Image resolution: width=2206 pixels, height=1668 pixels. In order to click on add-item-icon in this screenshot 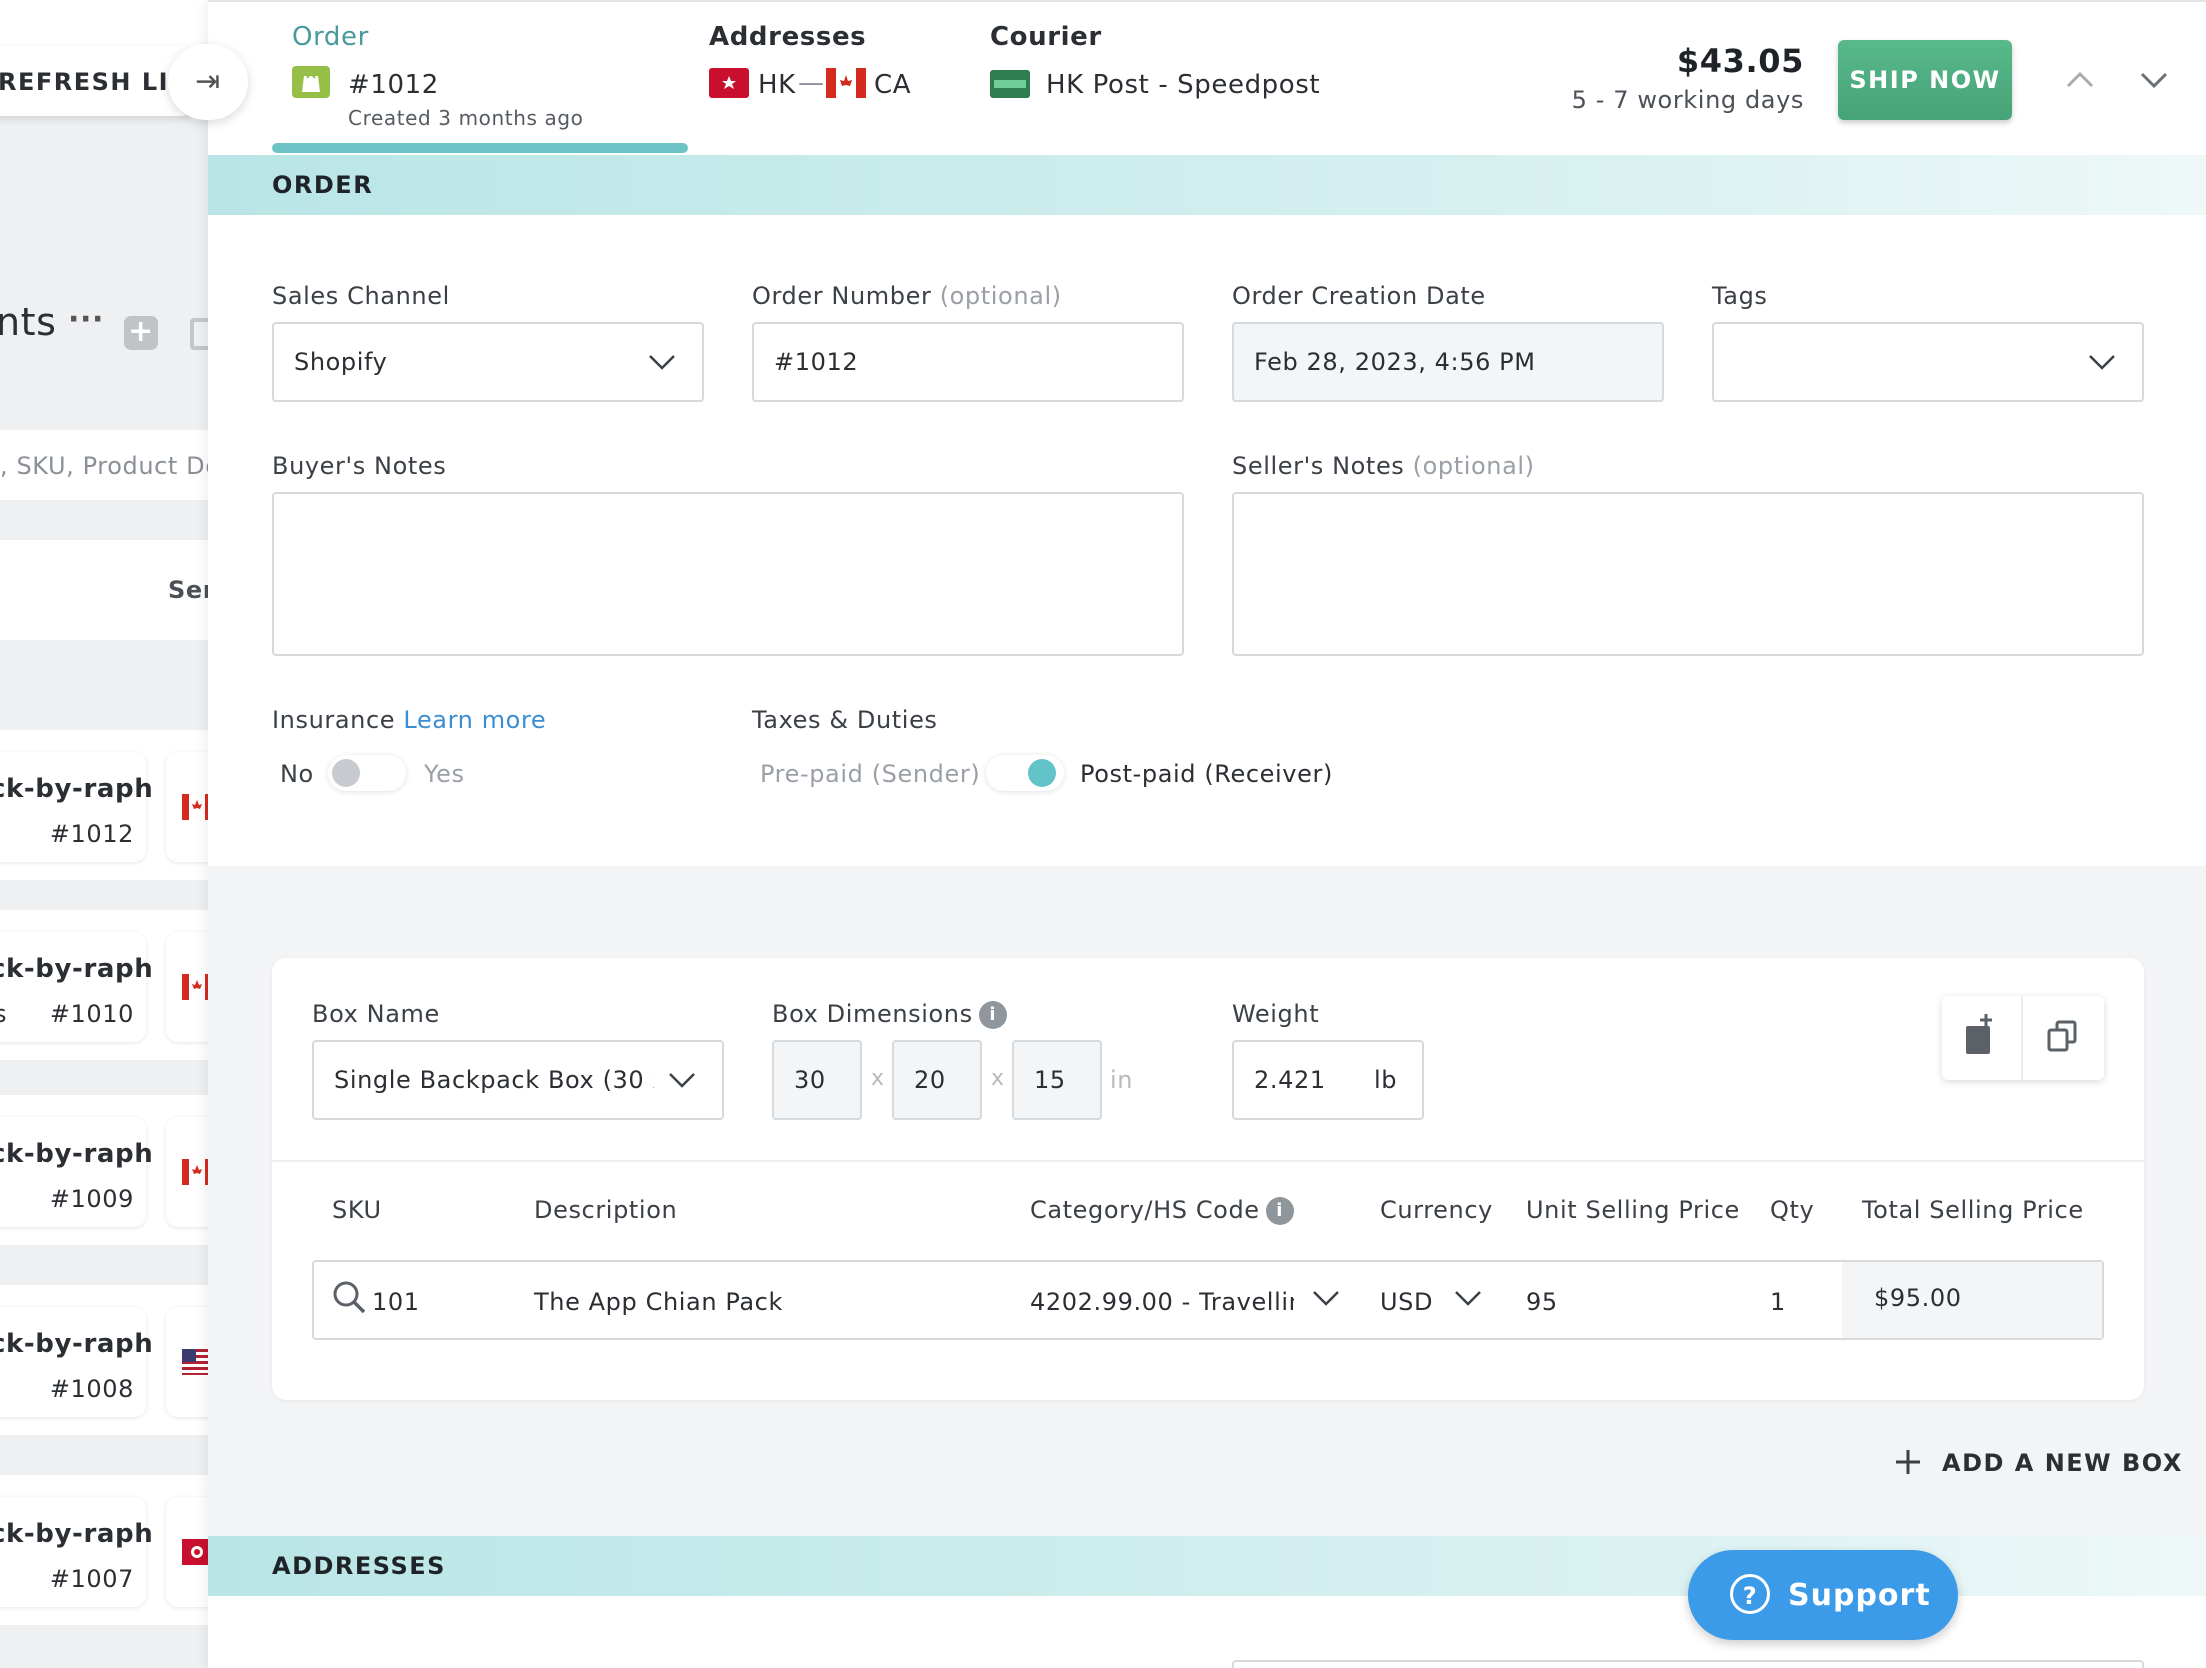, I will do `click(1982, 1038)`.